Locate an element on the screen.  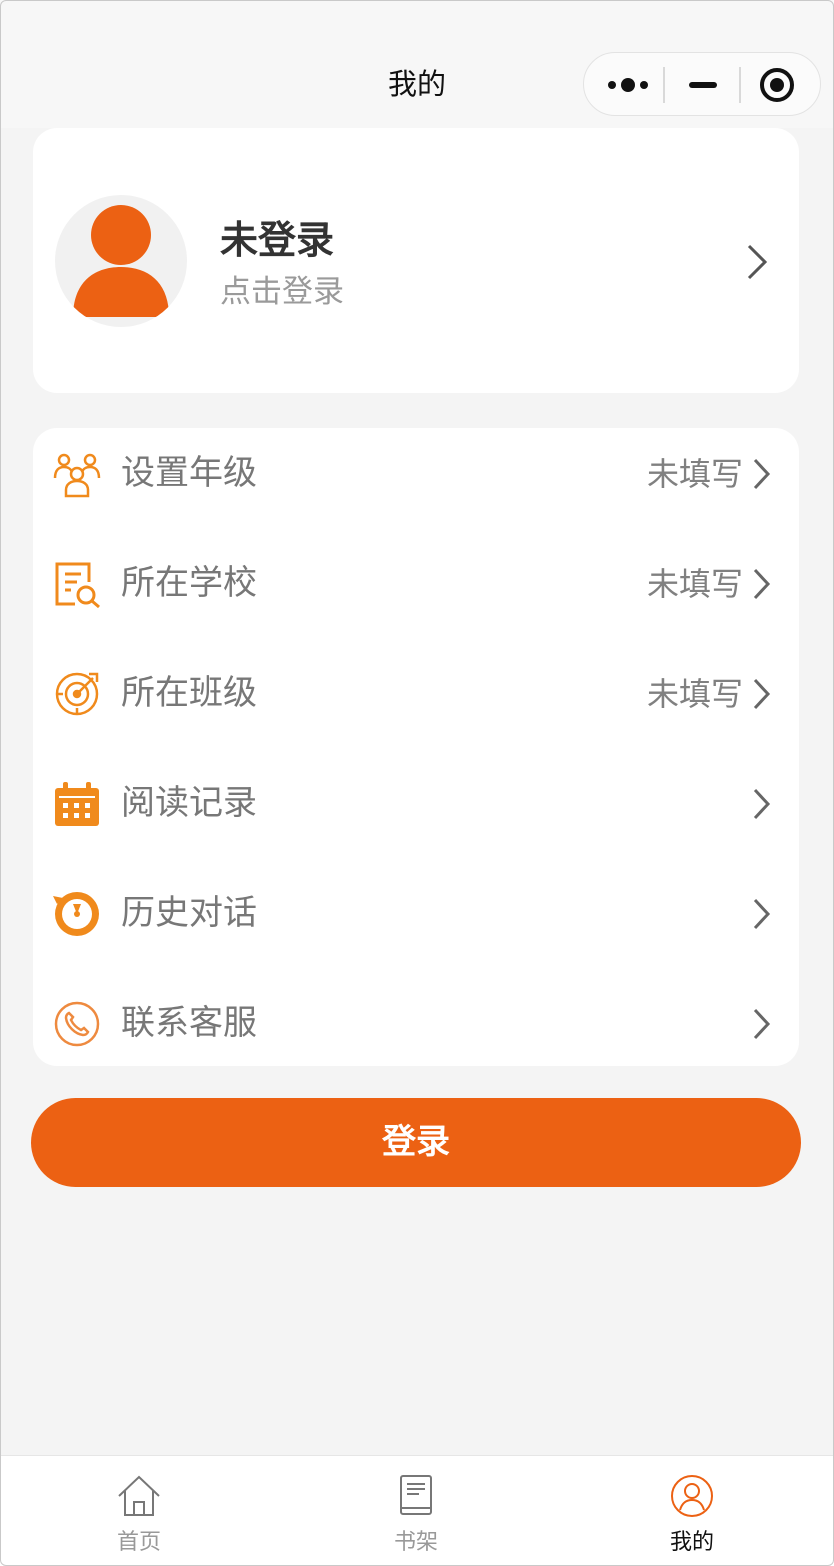
tab-label: 书架 is located at coordinates (415, 1542).